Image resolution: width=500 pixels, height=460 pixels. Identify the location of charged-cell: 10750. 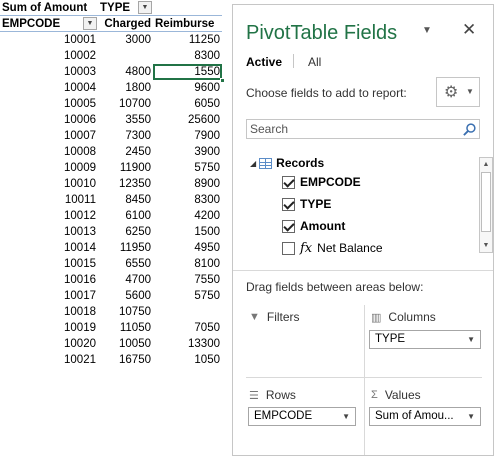
(125, 312).